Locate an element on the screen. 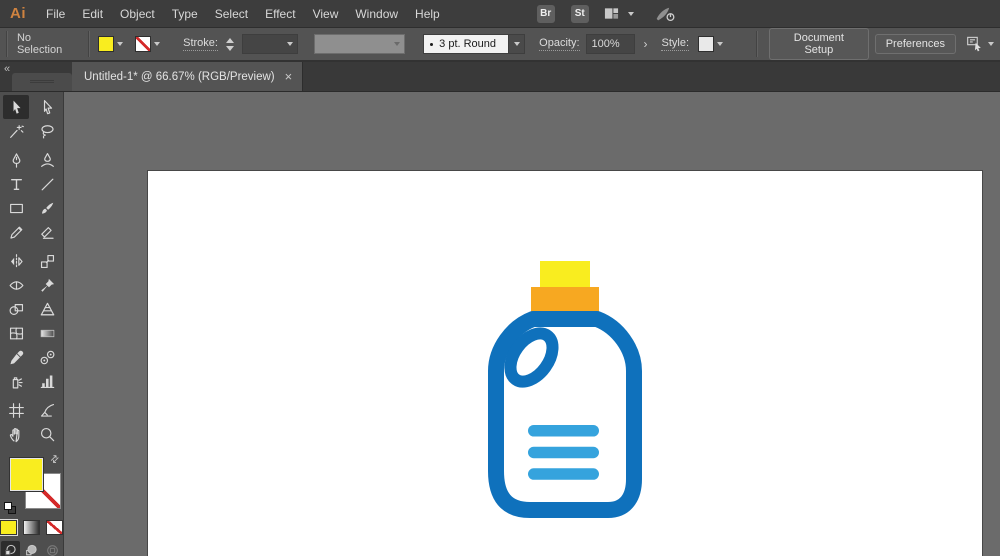 The image size is (1000, 556). opacity-label: Opacity: is located at coordinates (559, 44).